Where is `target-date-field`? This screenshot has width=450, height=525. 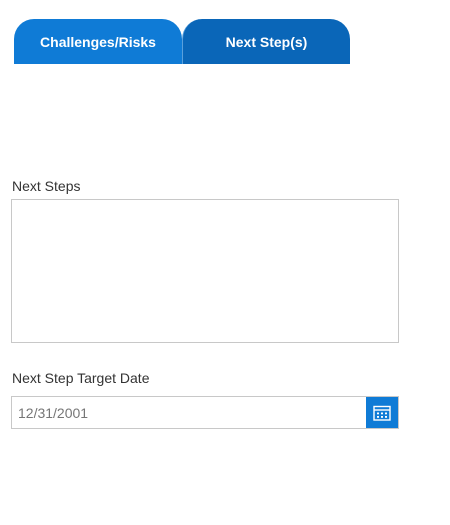
target-date-field is located at coordinates (205, 412).